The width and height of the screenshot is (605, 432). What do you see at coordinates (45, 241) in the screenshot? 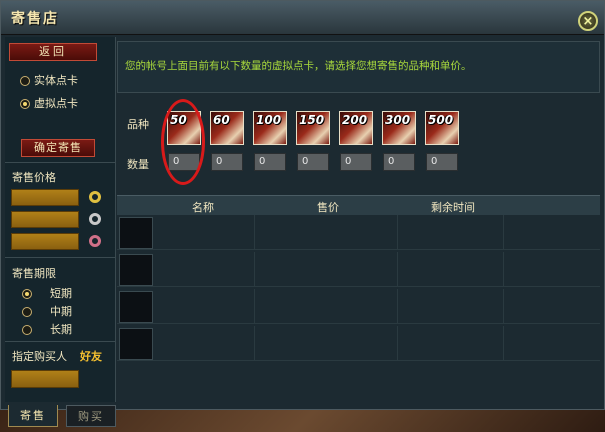
I see `price-copper-input` at bounding box center [45, 241].